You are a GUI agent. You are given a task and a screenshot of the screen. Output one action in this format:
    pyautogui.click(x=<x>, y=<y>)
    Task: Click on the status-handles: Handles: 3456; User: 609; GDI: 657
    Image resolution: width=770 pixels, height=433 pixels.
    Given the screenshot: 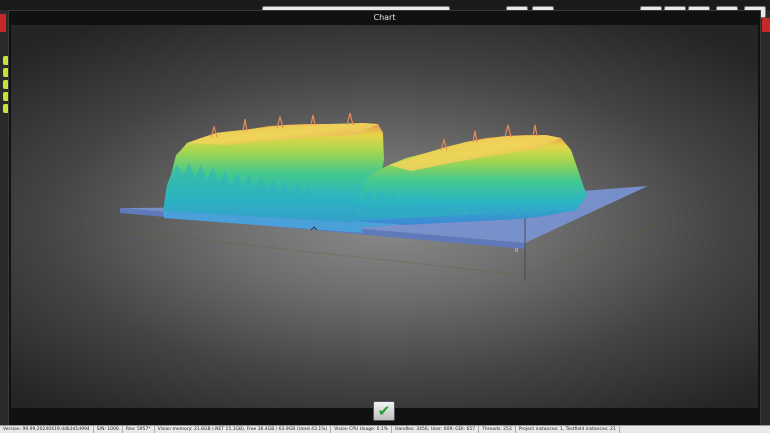 What is the action you would take?
    pyautogui.click(x=436, y=429)
    